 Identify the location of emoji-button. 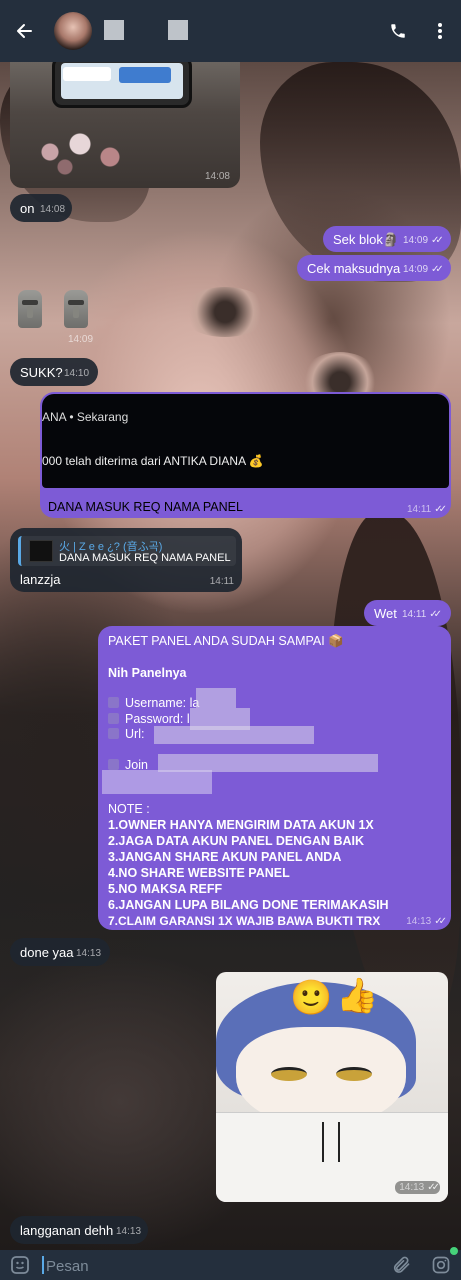
(20, 1265).